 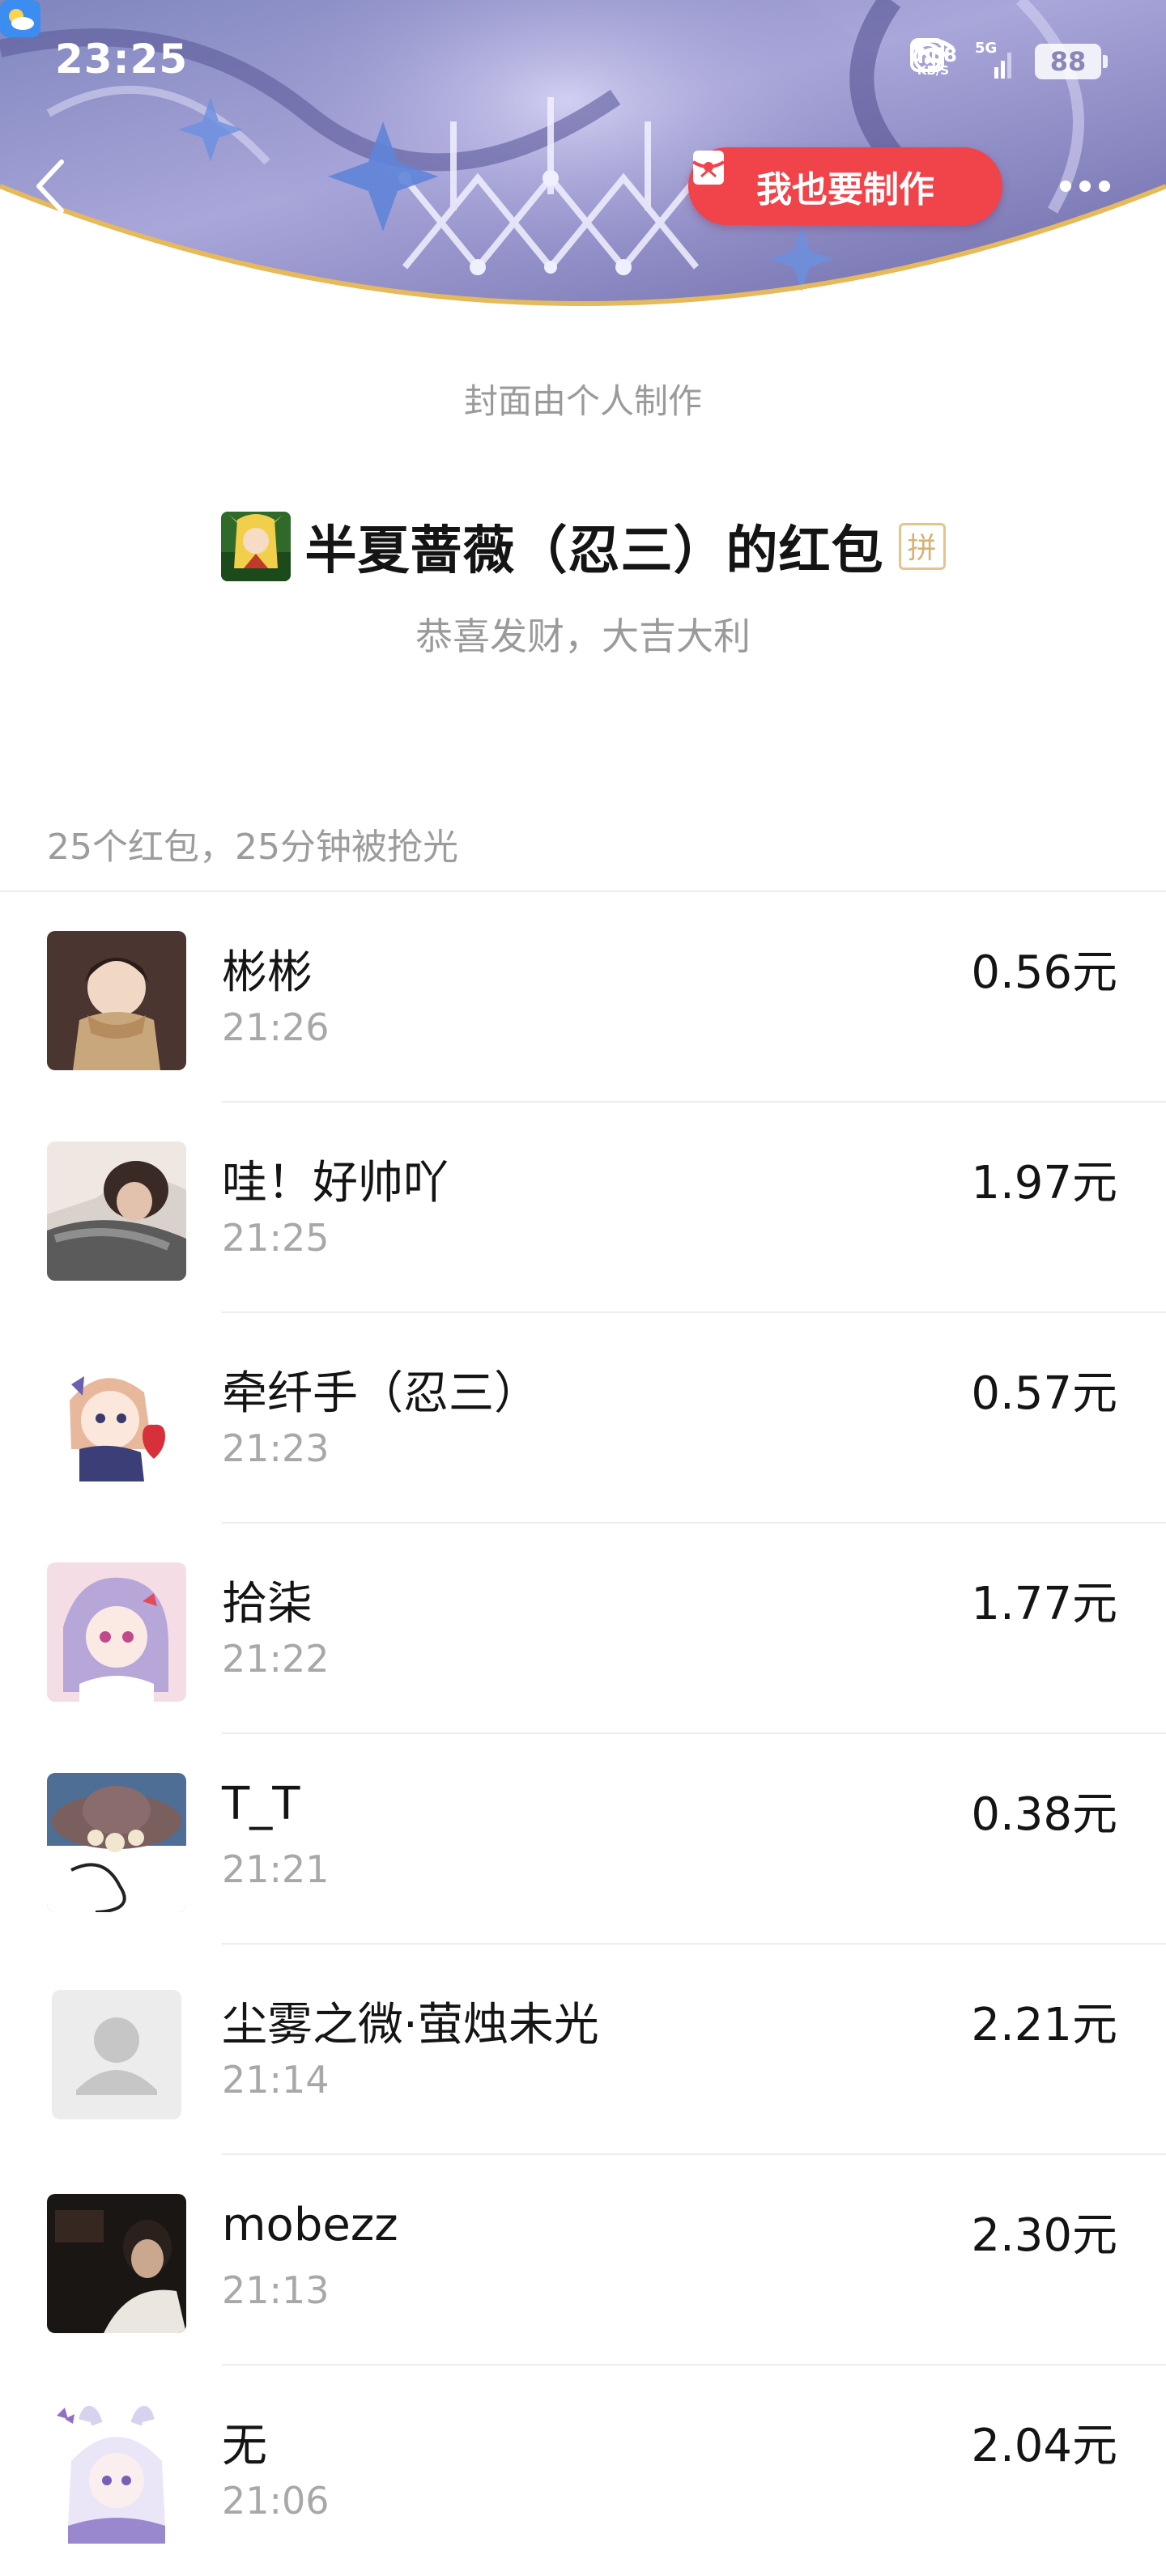 I want to click on list-item: mobezz 21:13 2.30元, so click(x=583, y=2261).